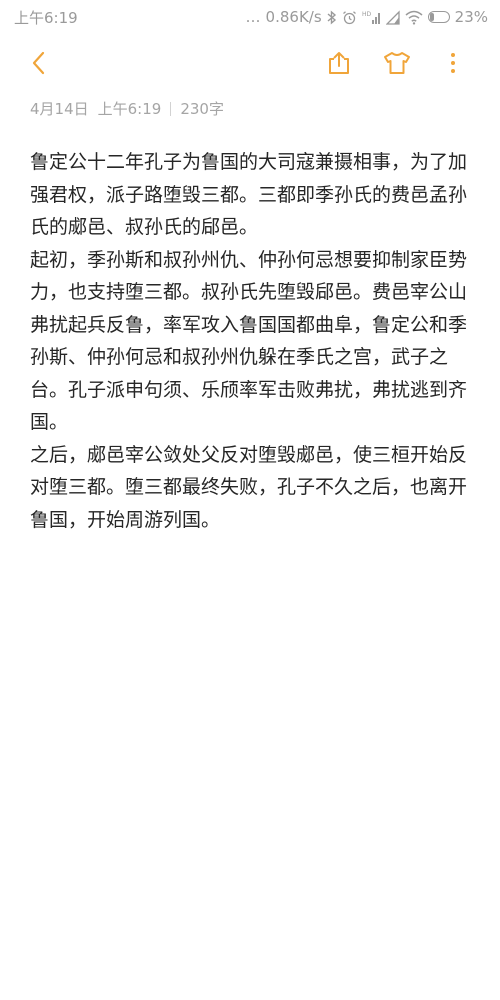 This screenshot has height=1000, width=500. What do you see at coordinates (293, 17) in the screenshot?
I see `network-speed: 0.86K/s` at bounding box center [293, 17].